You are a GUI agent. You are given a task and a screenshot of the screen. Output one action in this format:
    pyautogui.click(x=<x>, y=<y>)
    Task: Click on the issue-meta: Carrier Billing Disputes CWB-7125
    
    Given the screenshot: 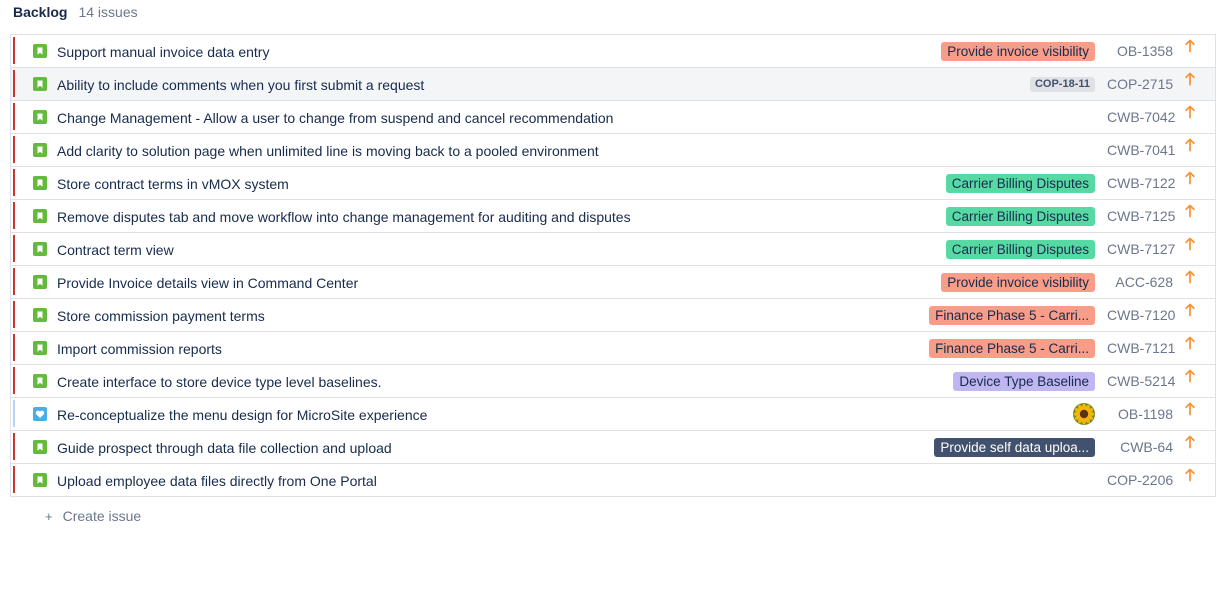 What is the action you would take?
    pyautogui.click(x=1071, y=216)
    